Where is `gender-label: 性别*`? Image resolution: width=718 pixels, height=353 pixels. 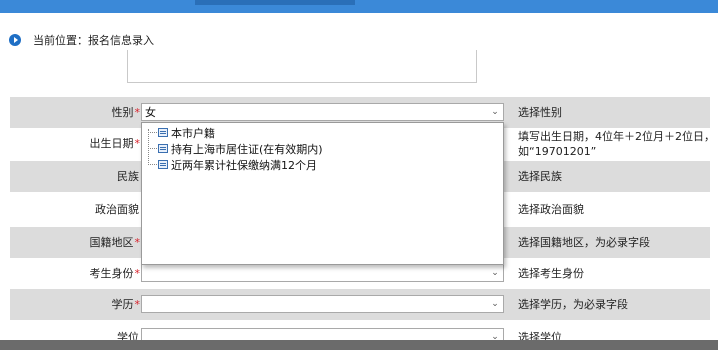
gender-label: 性别* is located at coordinates (126, 112).